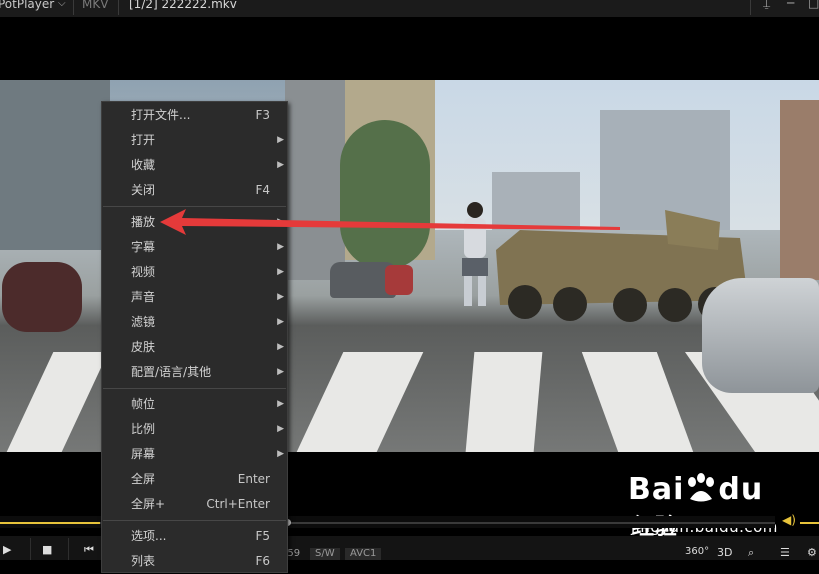  What do you see at coordinates (363, 554) in the screenshot?
I see `codec-badge: AVC1` at bounding box center [363, 554].